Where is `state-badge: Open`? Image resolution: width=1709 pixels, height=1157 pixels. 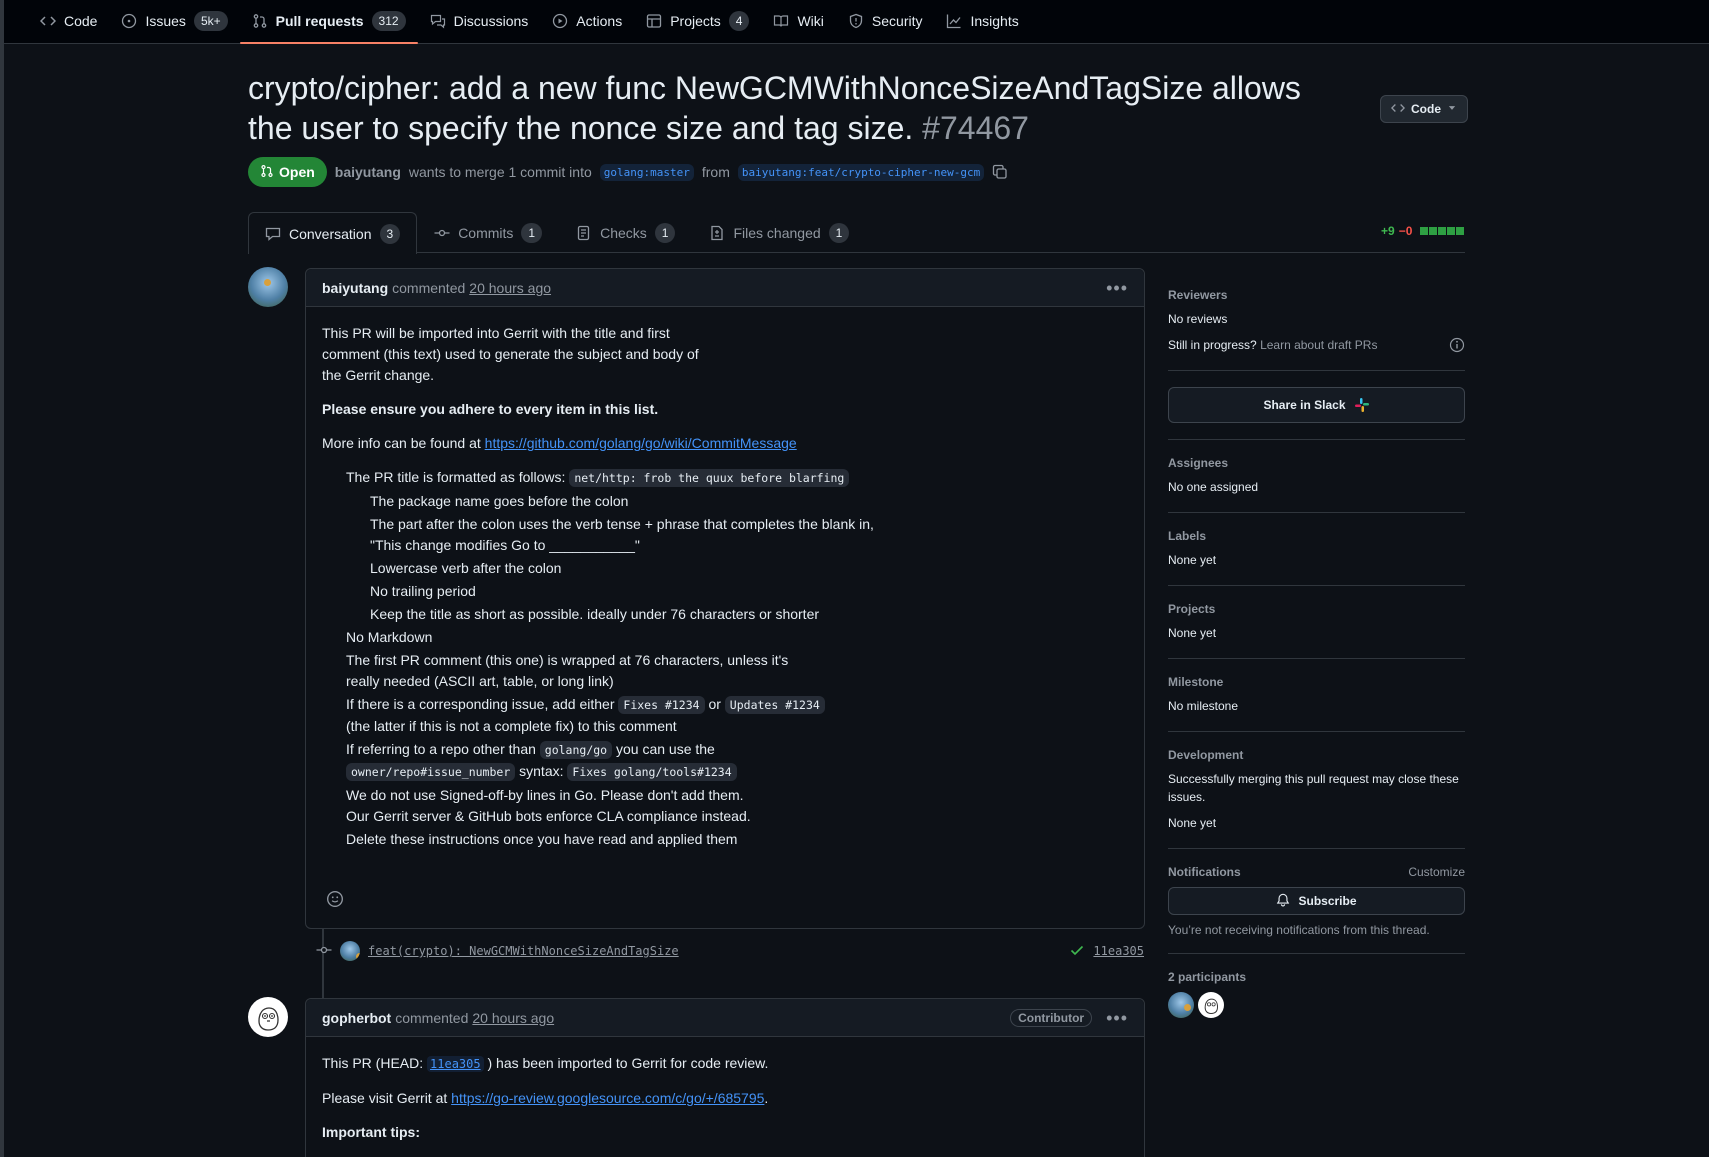 state-badge: Open is located at coordinates (287, 172).